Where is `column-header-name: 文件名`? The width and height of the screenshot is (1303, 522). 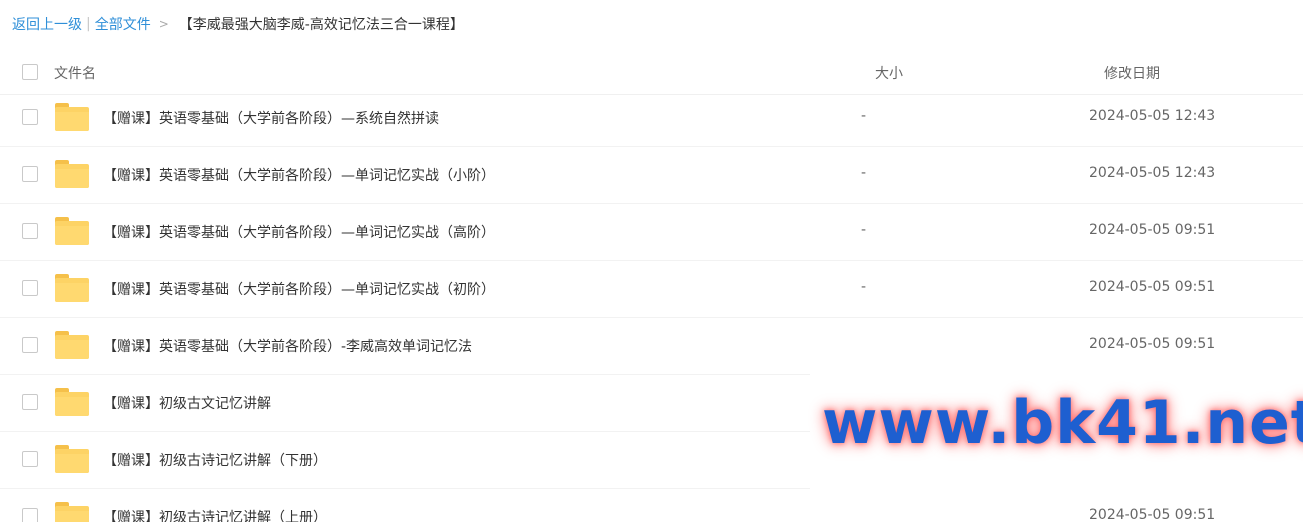 column-header-name: 文件名 is located at coordinates (75, 73).